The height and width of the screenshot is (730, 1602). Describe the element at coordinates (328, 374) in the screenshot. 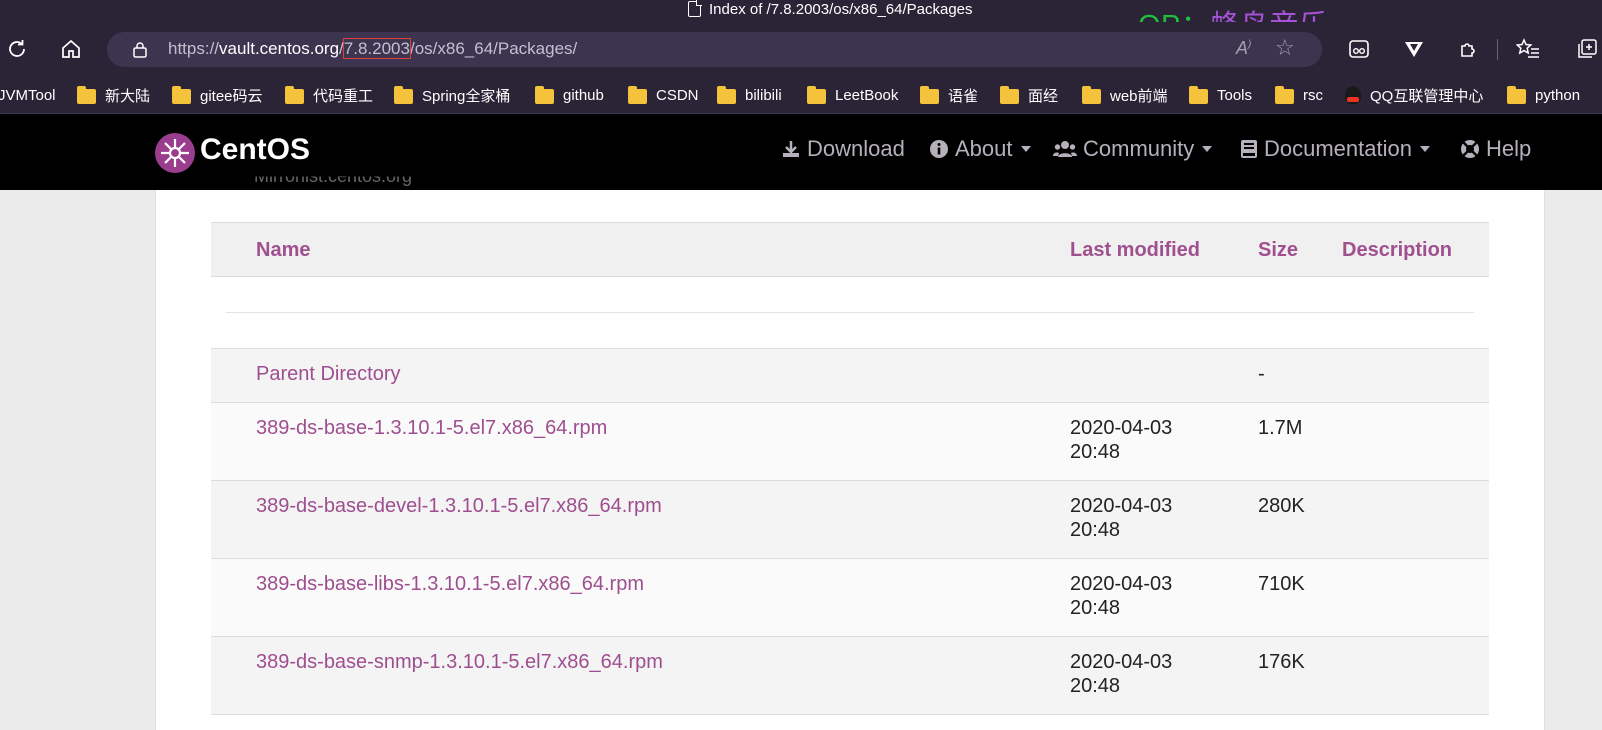

I see `parent-directory-link: Parent Directory` at that location.